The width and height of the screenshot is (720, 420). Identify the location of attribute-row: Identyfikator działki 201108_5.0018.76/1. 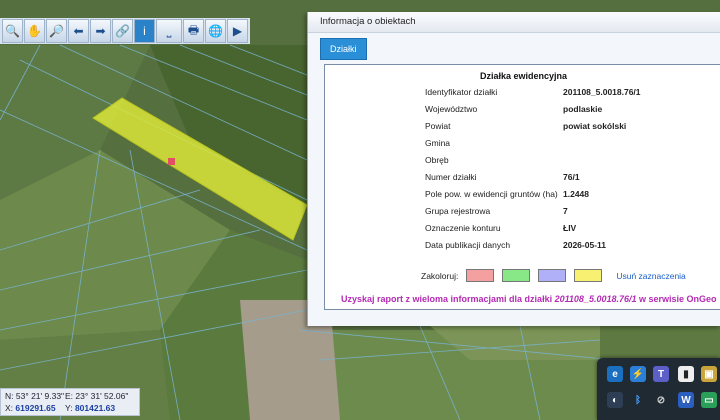
(533, 95).